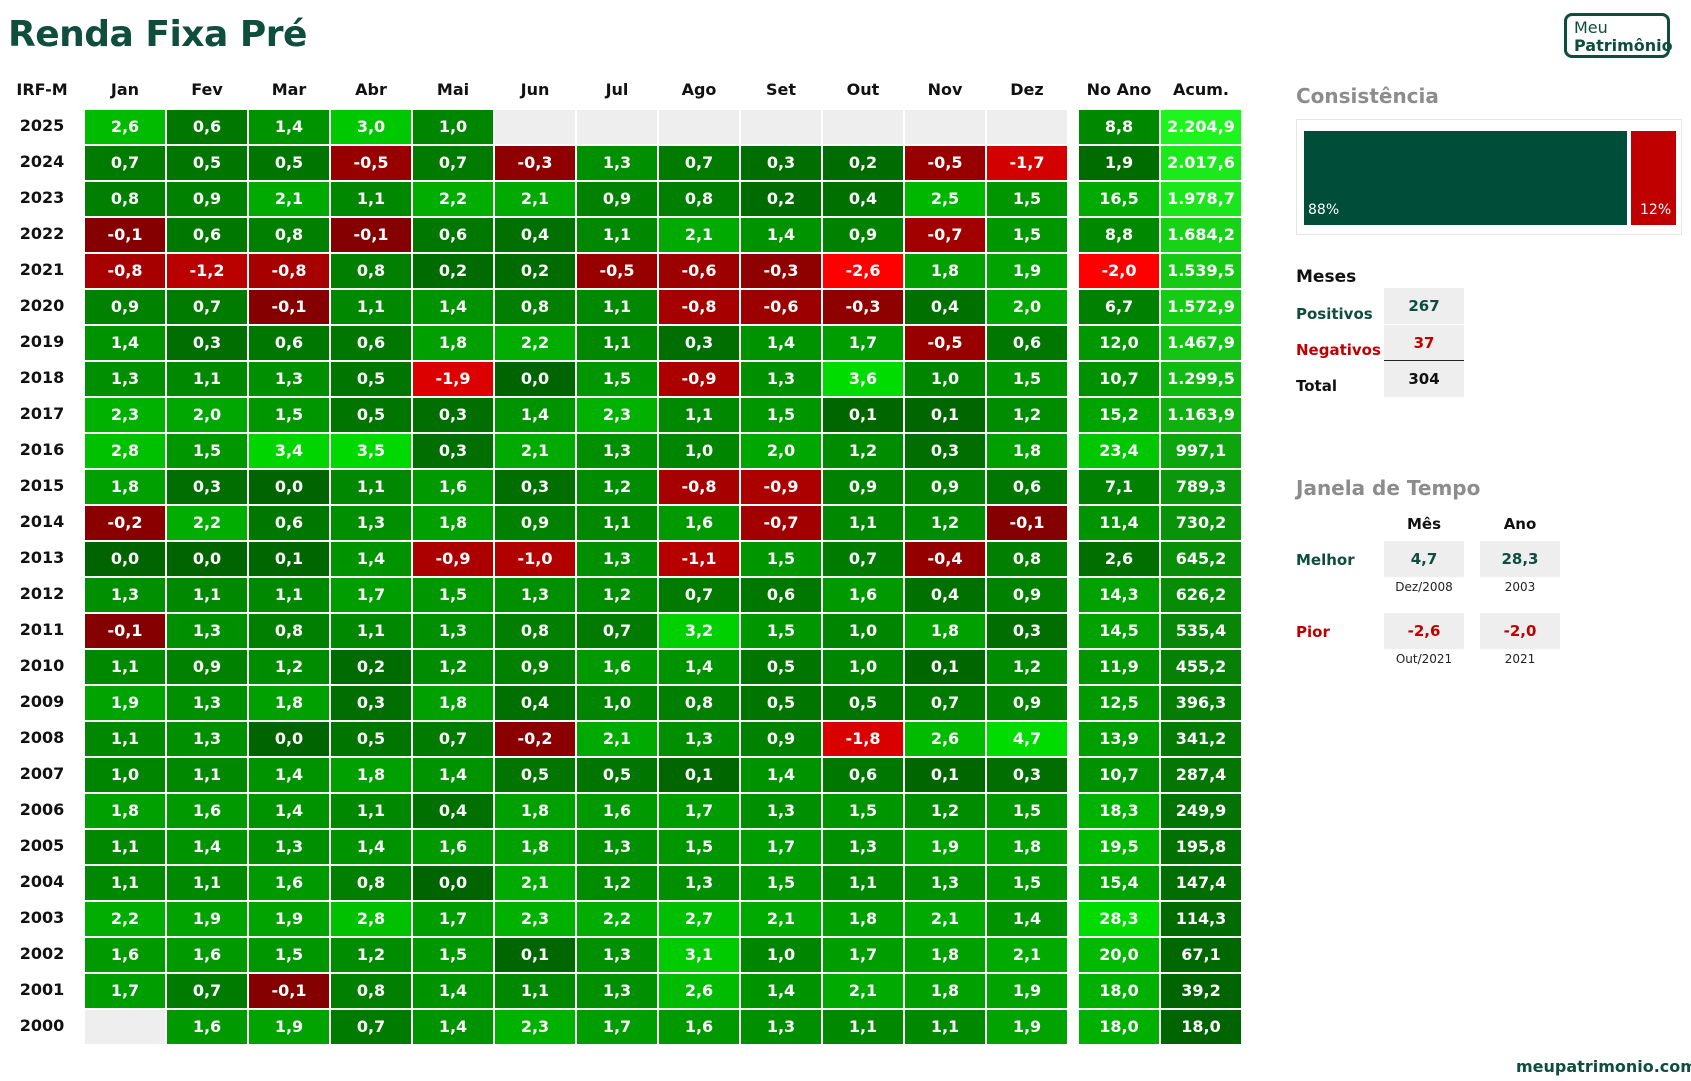 The image size is (1691, 1081). What do you see at coordinates (1603, 1066) in the screenshot?
I see `footer-site: meupatrimonio.com` at bounding box center [1603, 1066].